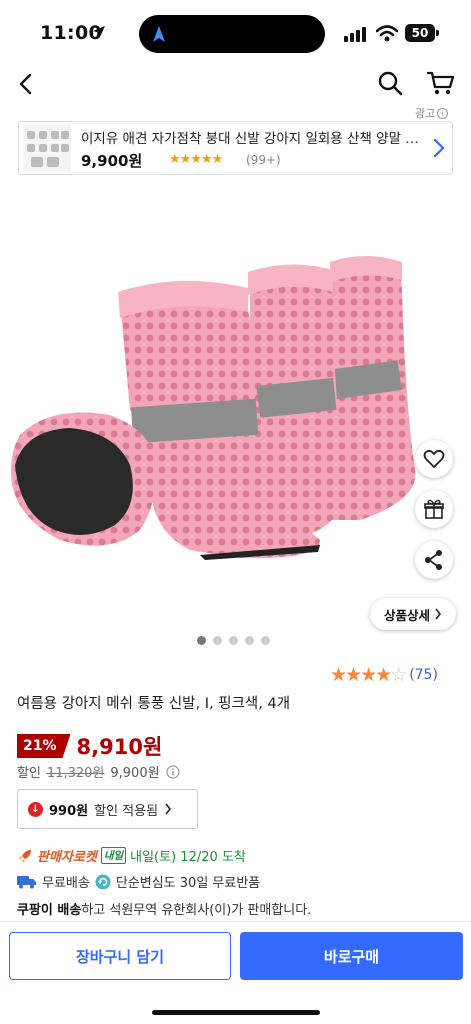 This screenshot has width=471, height=1024. I want to click on product-title: 여름용 강아지 메쉬 통풍 신발, I, 핑크색, 4개, so click(154, 704).